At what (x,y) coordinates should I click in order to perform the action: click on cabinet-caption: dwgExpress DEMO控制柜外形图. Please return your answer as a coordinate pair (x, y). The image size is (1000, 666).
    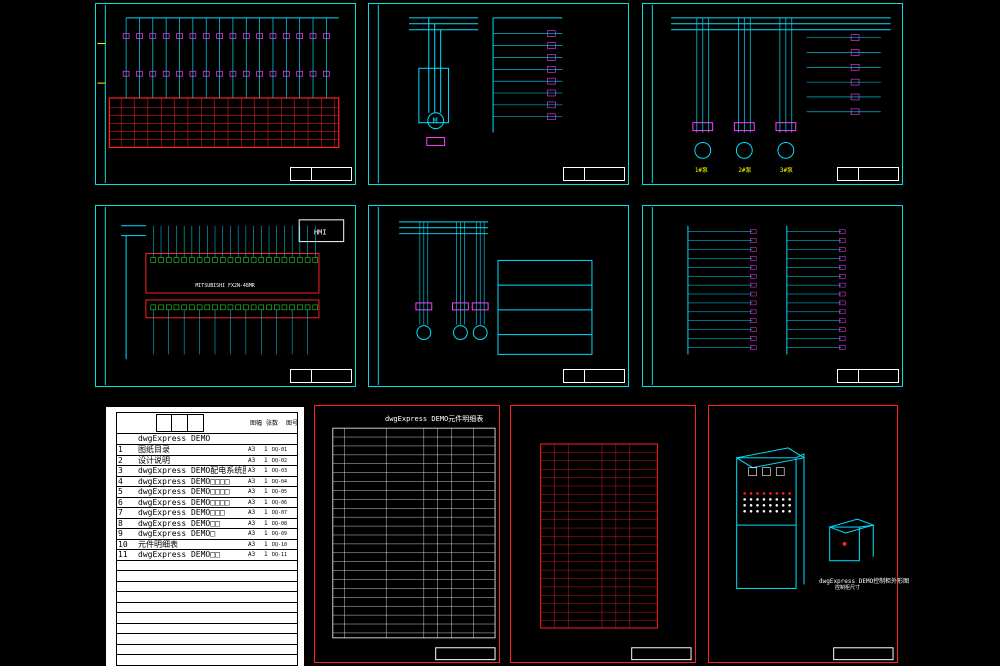
    Looking at the image, I should click on (864, 581).